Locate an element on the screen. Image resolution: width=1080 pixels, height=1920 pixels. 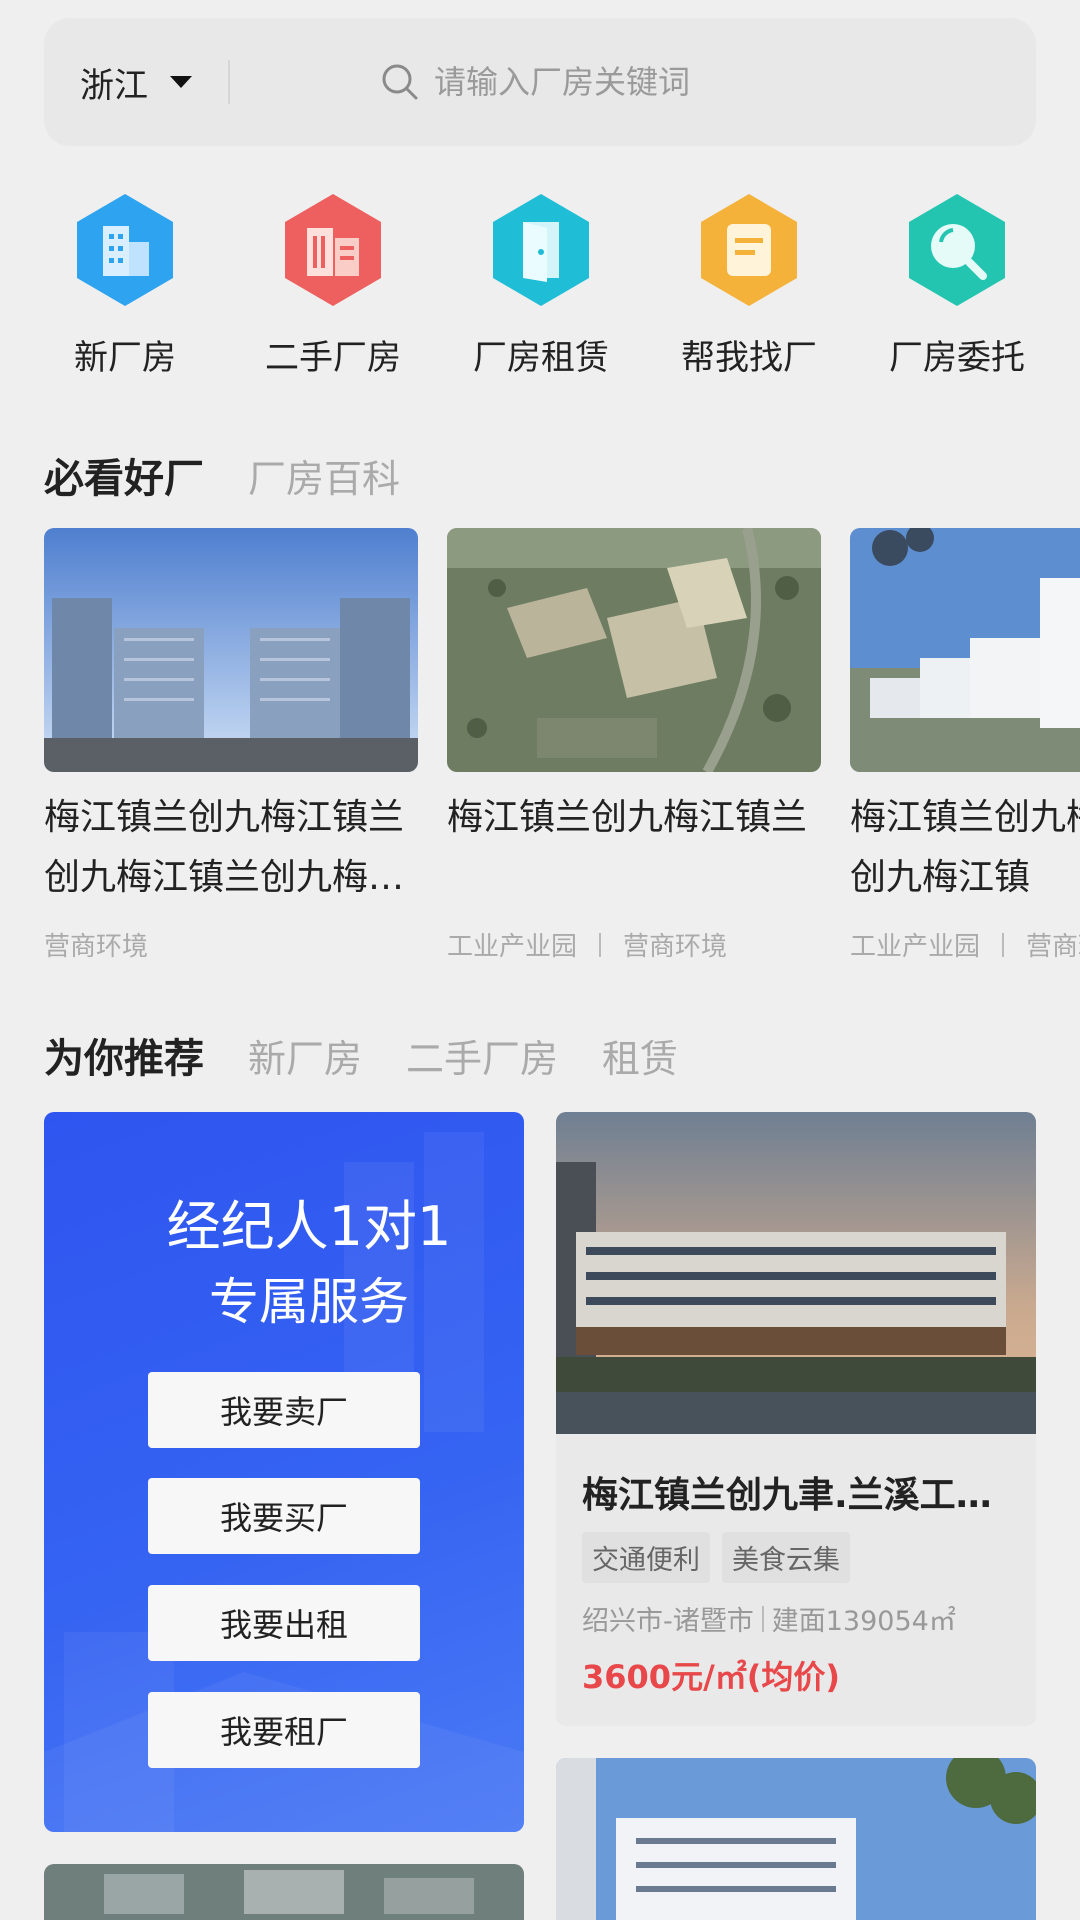
featured-card: 梅江镇兰创九梅江镇兰创九梅江镇兰创九梅江镇兰创九 营商环境 is located at coordinates (231, 745).